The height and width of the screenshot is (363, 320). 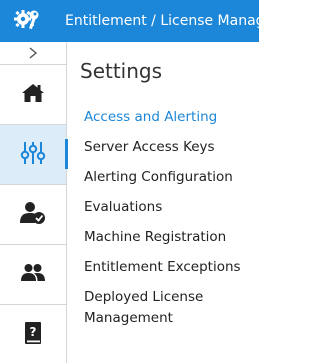 What do you see at coordinates (170, 117) in the screenshot?
I see `settings-menu-item-access-and-alerting: Access and Alerting` at bounding box center [170, 117].